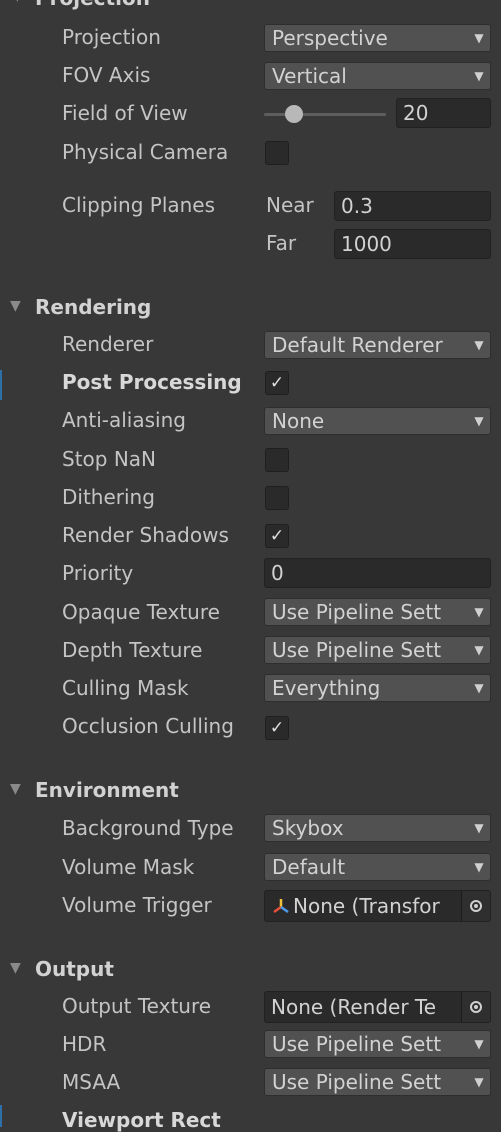 Image resolution: width=501 pixels, height=1132 pixels. I want to click on viewport-rect-label: Viewport Rect, so click(141, 1120).